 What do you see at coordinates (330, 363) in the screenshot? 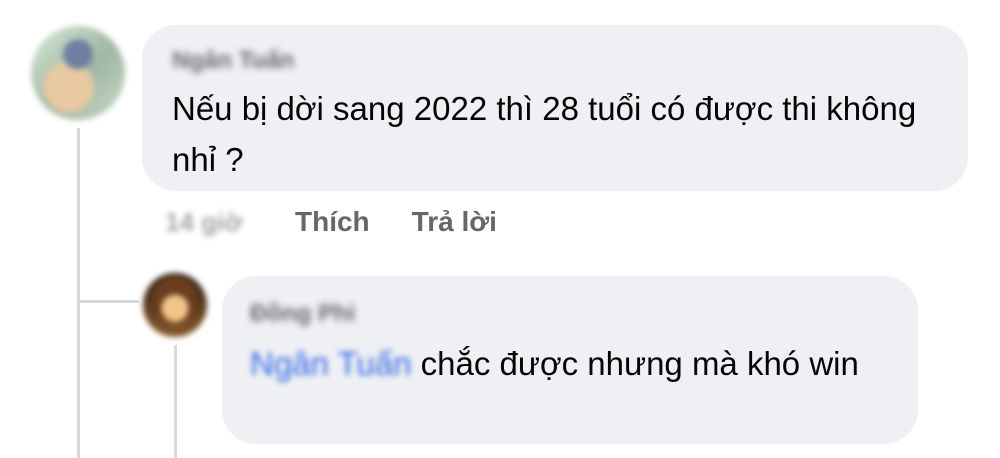
I see `reply-mention-link: Ngân Tuấn` at bounding box center [330, 363].